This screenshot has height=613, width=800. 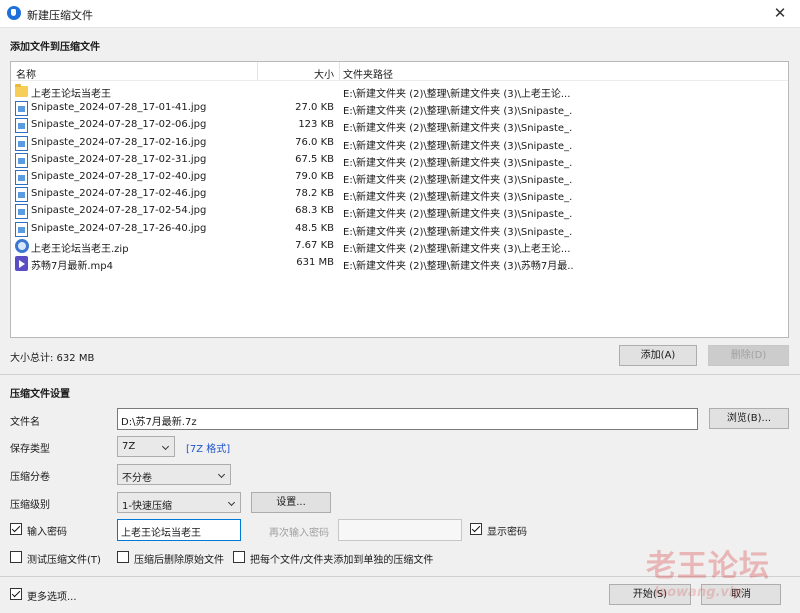 I want to click on reenter-password-label: 再次输入密码, so click(x=299, y=533).